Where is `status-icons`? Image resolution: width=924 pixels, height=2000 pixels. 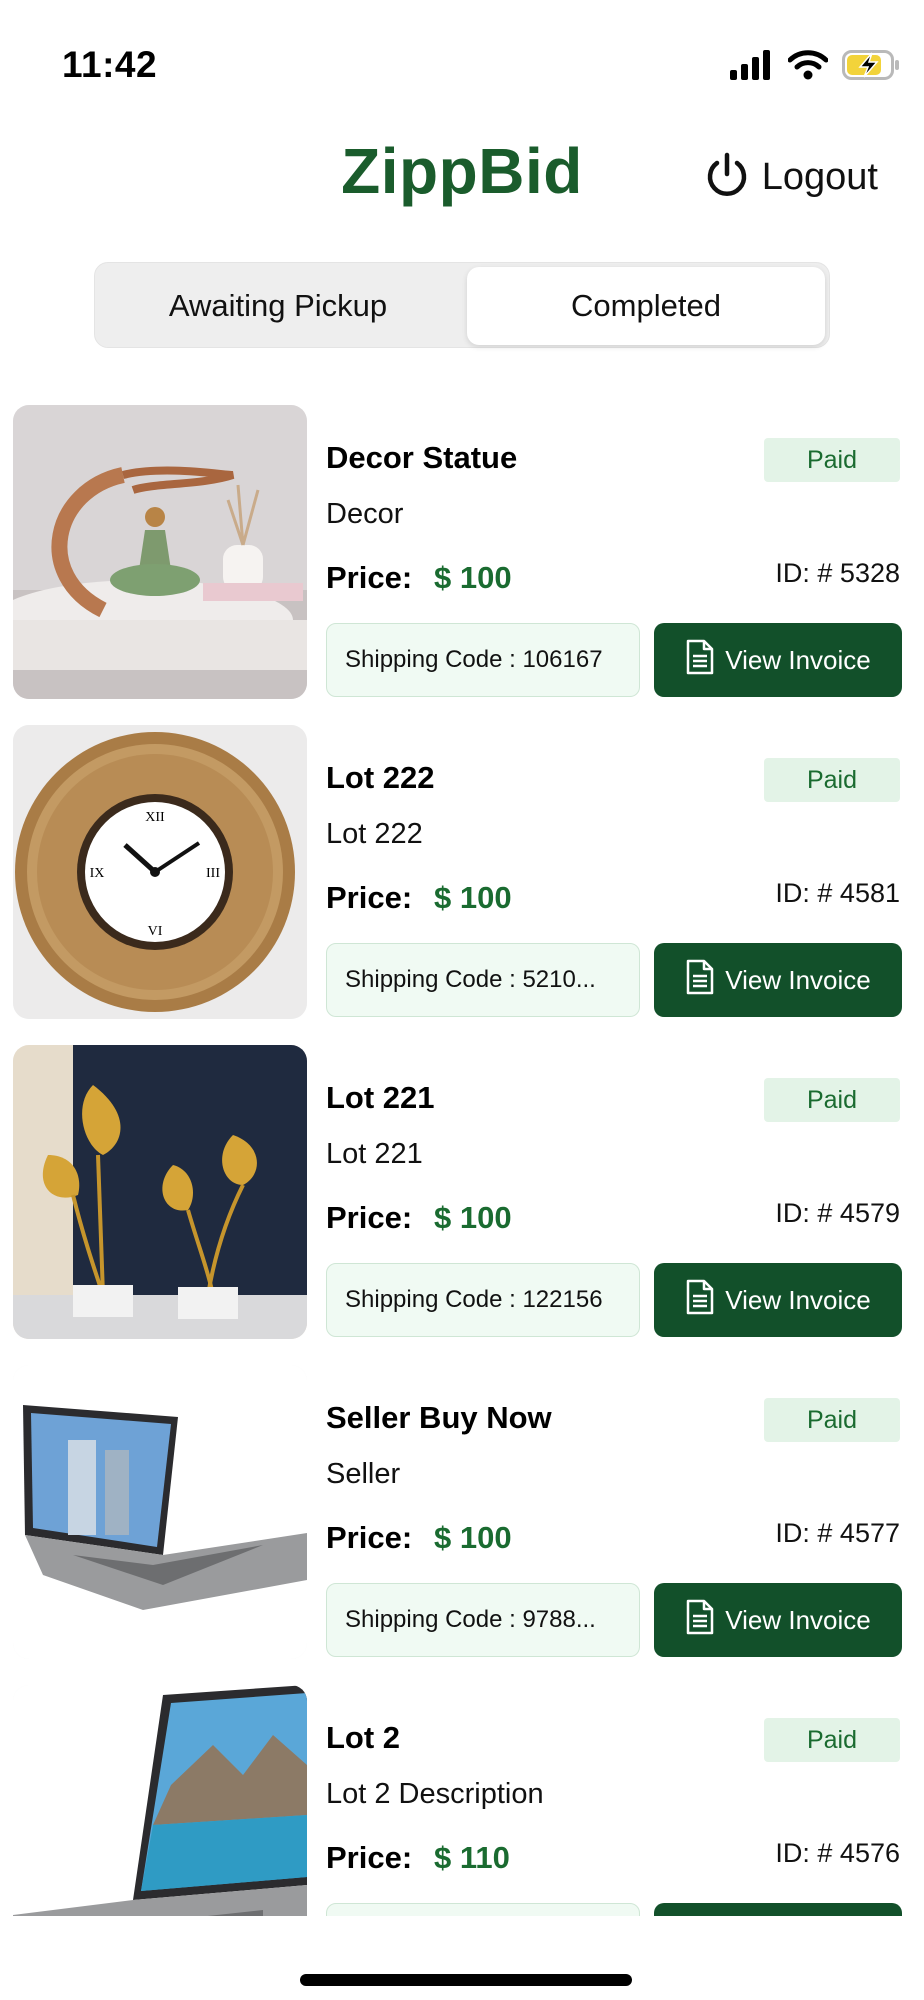 status-icons is located at coordinates (815, 67).